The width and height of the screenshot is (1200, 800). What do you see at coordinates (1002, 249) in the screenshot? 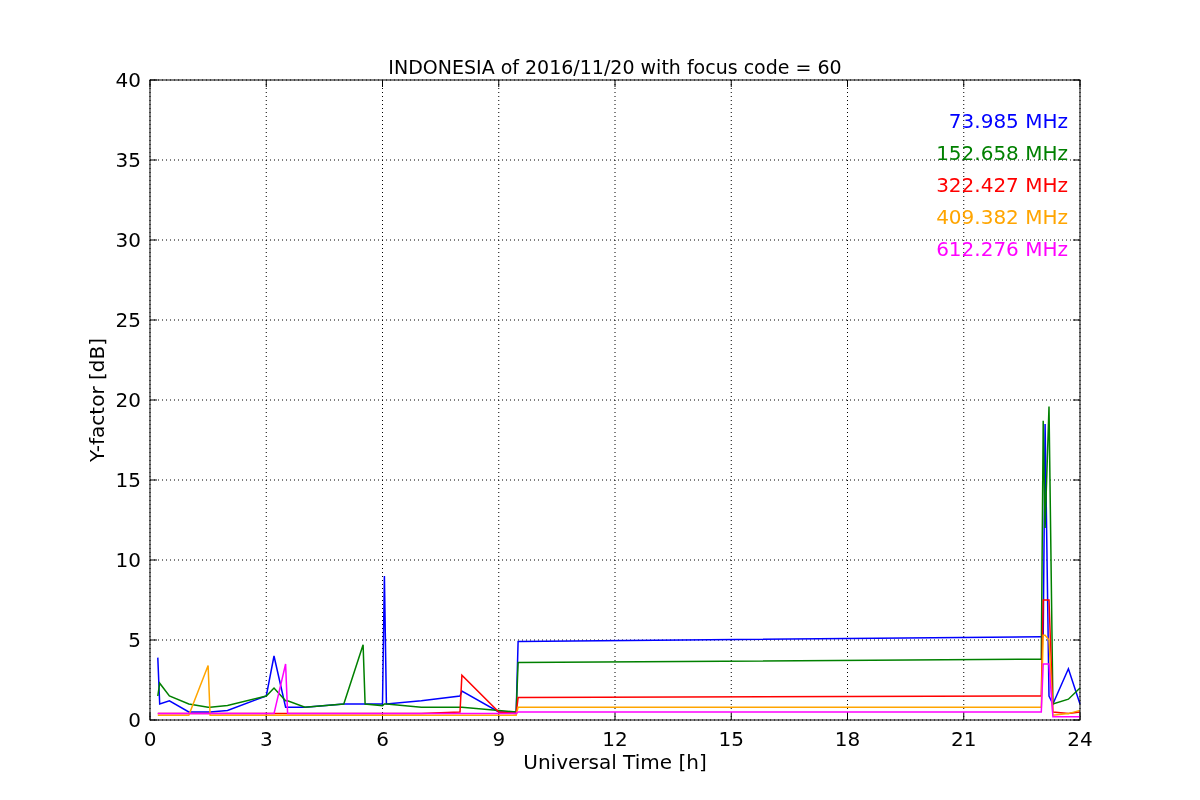
I see `legend-label: 612.276 MHz` at bounding box center [1002, 249].